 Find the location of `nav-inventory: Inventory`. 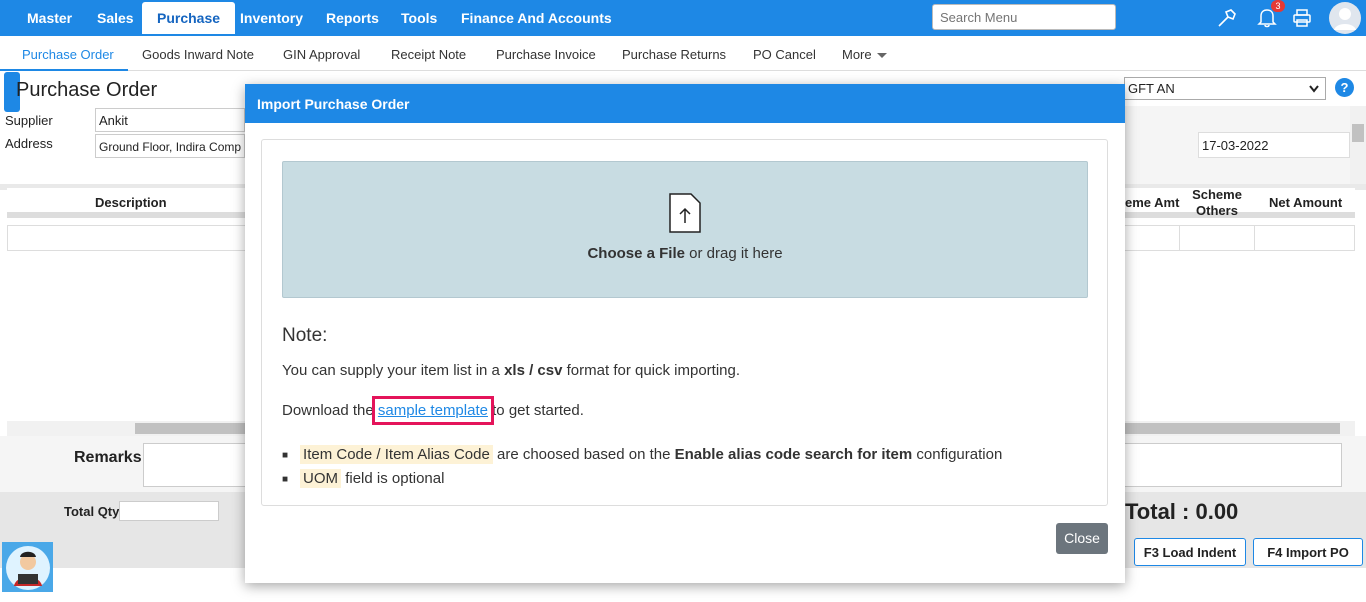

nav-inventory: Inventory is located at coordinates (271, 18).